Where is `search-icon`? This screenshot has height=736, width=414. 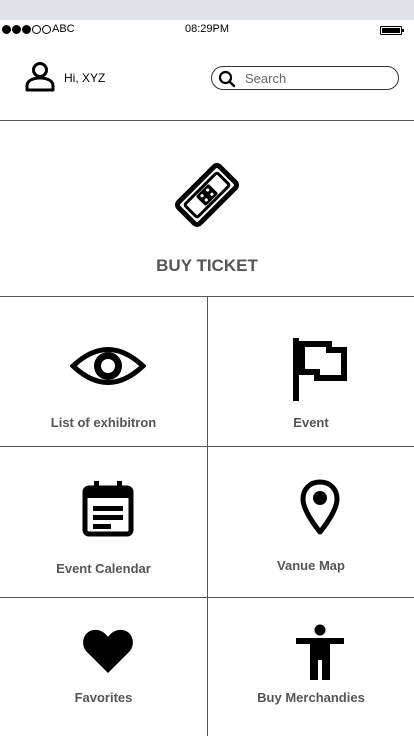
search-icon is located at coordinates (227, 79).